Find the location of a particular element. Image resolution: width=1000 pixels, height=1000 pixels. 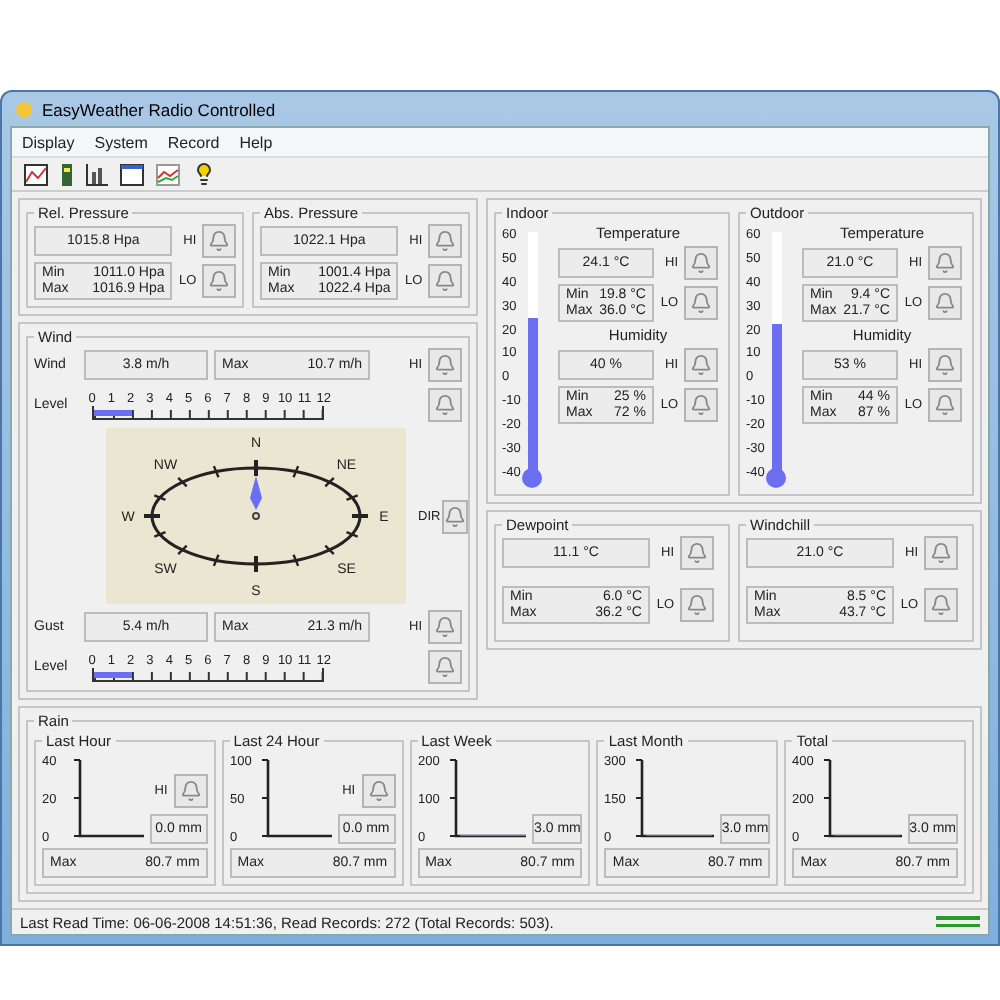

line-chart-icon is located at coordinates (168, 174).